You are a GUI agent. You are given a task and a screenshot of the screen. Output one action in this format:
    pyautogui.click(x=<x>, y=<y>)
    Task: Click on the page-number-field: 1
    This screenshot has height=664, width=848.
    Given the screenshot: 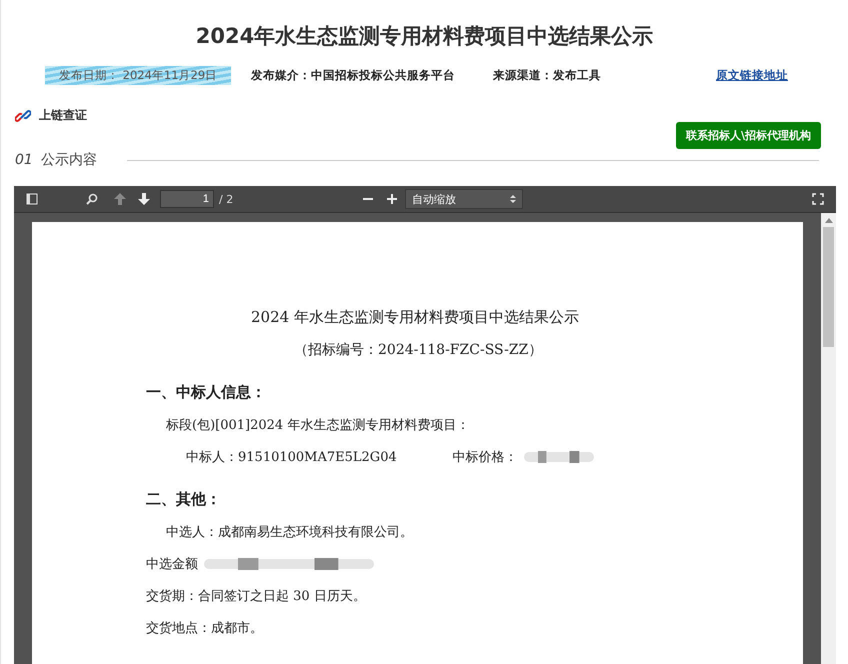 What is the action you would take?
    pyautogui.click(x=187, y=199)
    